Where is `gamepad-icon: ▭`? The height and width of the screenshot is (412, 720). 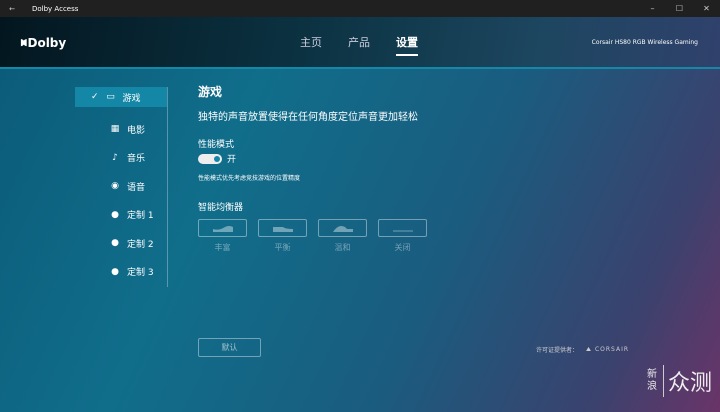 gamepad-icon: ▭ is located at coordinates (110, 97).